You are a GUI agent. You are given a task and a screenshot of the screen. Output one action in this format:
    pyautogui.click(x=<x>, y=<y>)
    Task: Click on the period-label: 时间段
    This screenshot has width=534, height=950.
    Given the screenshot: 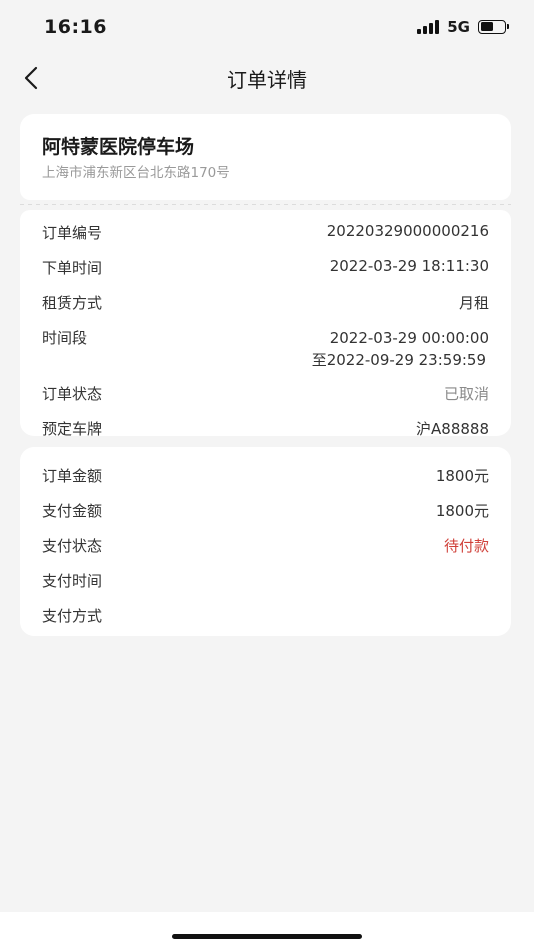 What is the action you would take?
    pyautogui.click(x=65, y=338)
    